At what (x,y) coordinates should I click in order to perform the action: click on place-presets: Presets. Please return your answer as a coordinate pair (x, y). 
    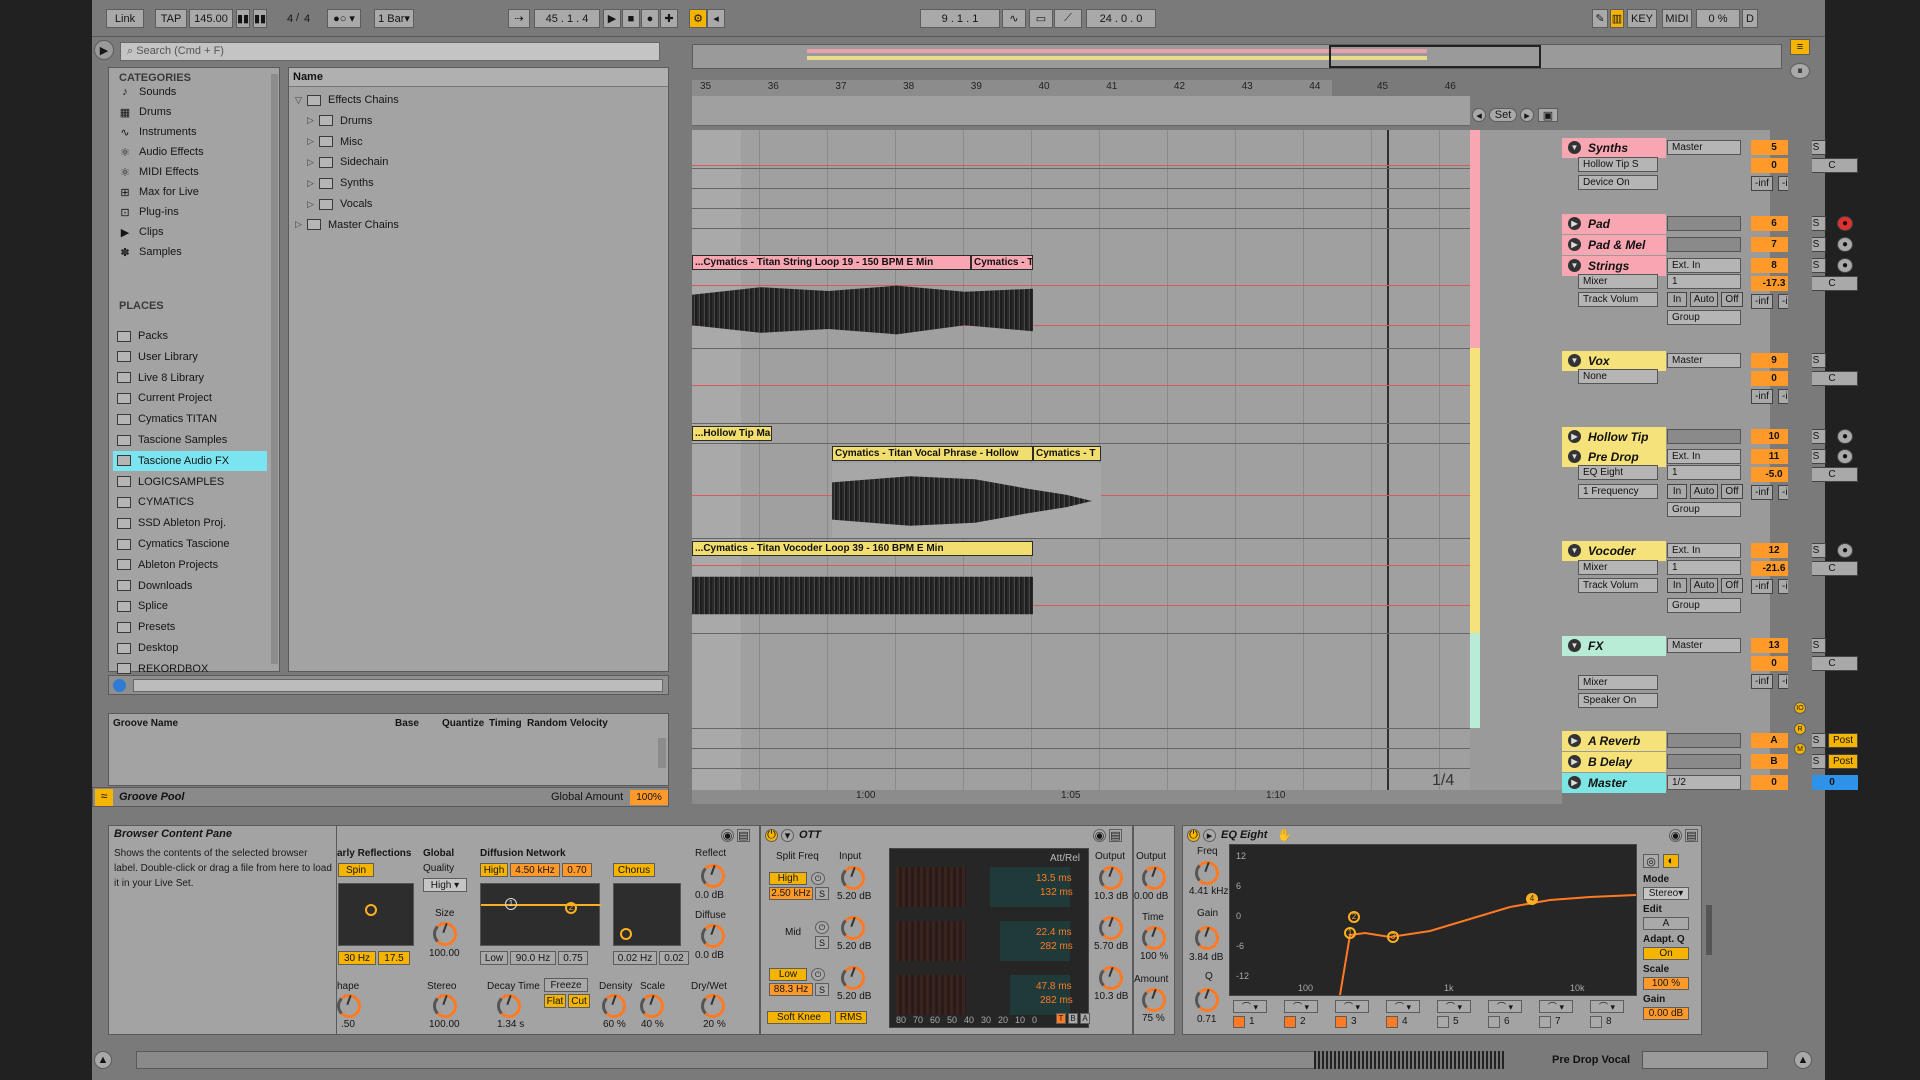
    Looking at the image, I should click on (190, 627).